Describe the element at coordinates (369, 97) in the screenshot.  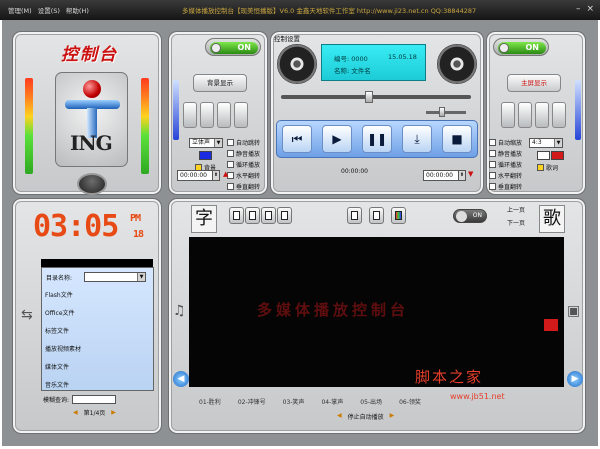
I see `seek-handle` at that location.